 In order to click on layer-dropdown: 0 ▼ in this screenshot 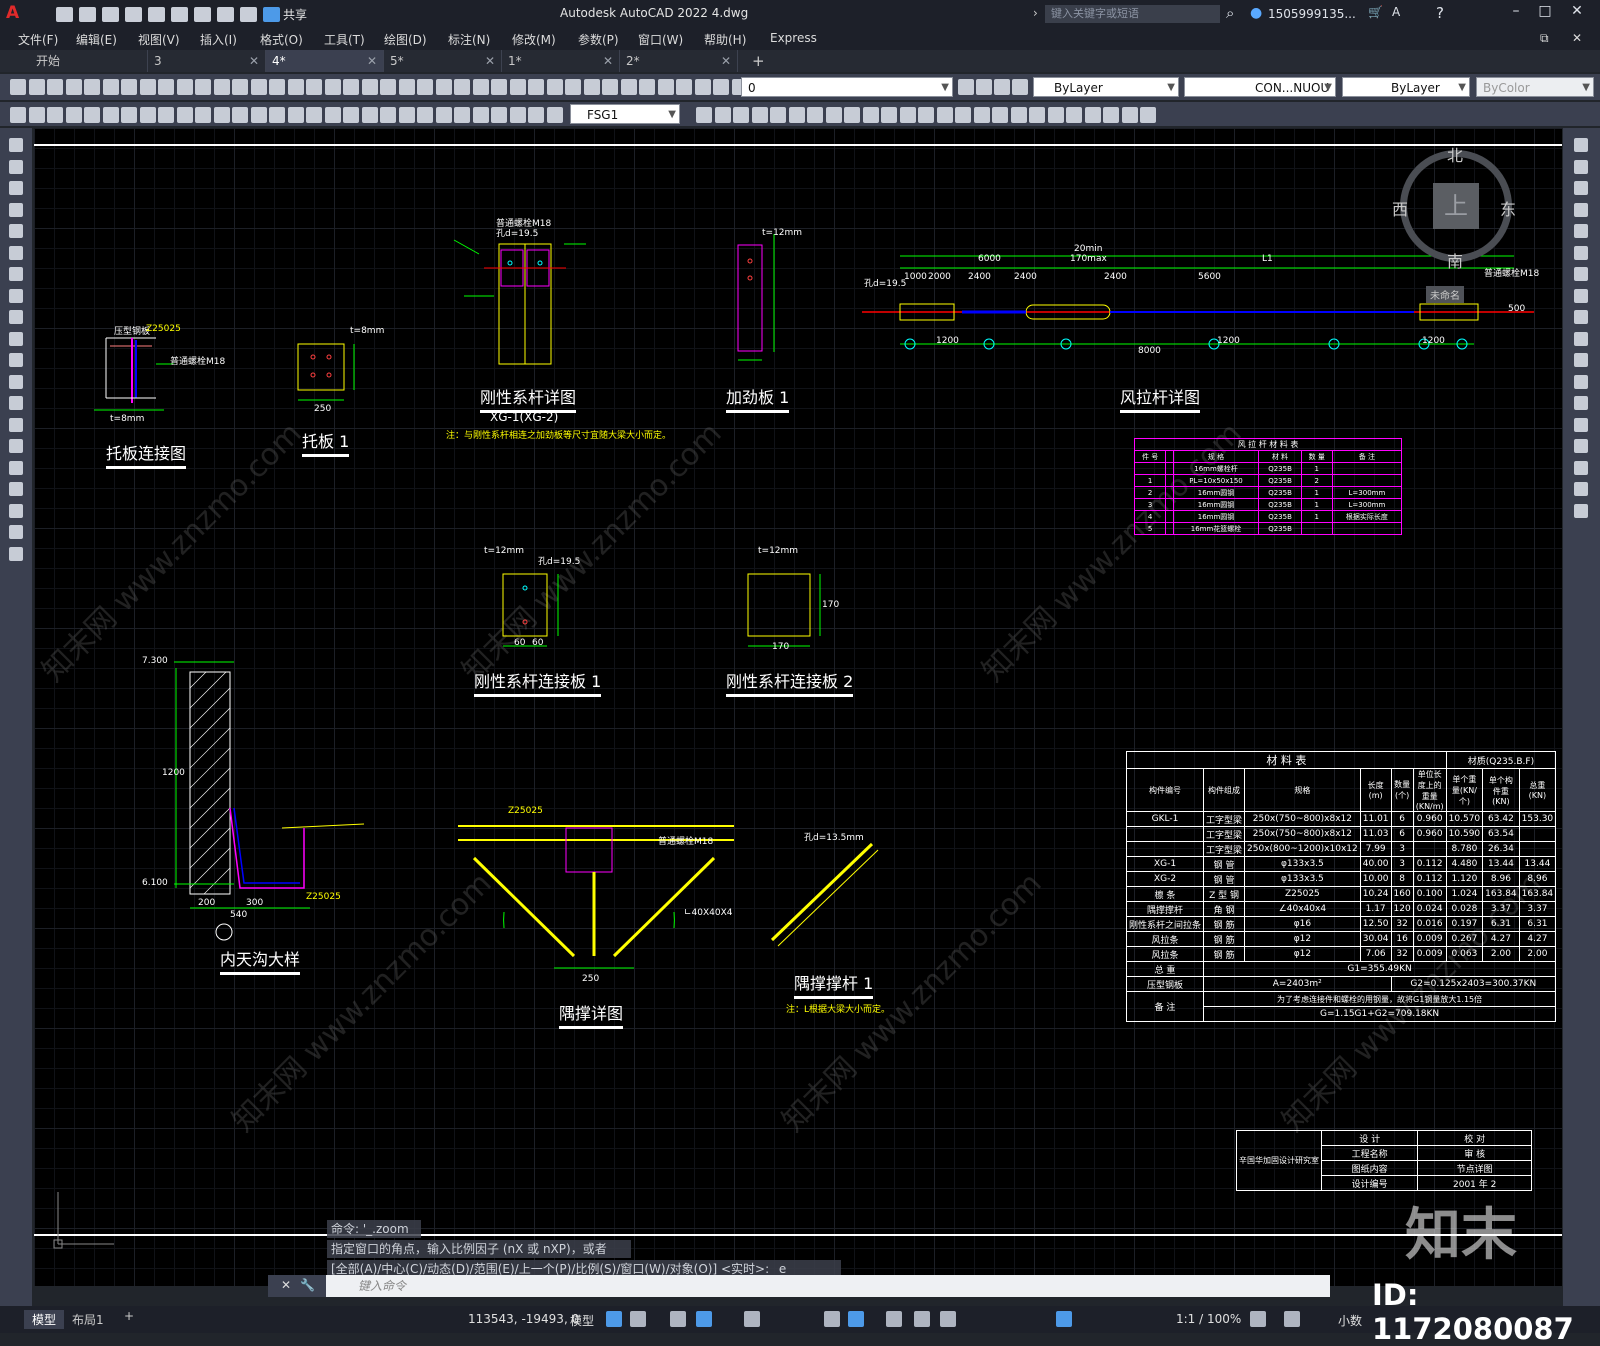, I will do `click(847, 87)`.